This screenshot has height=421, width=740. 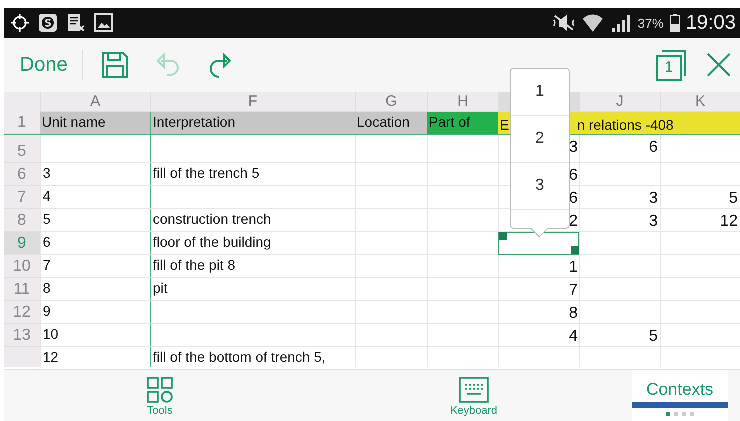 I want to click on close-icon, so click(x=719, y=65).